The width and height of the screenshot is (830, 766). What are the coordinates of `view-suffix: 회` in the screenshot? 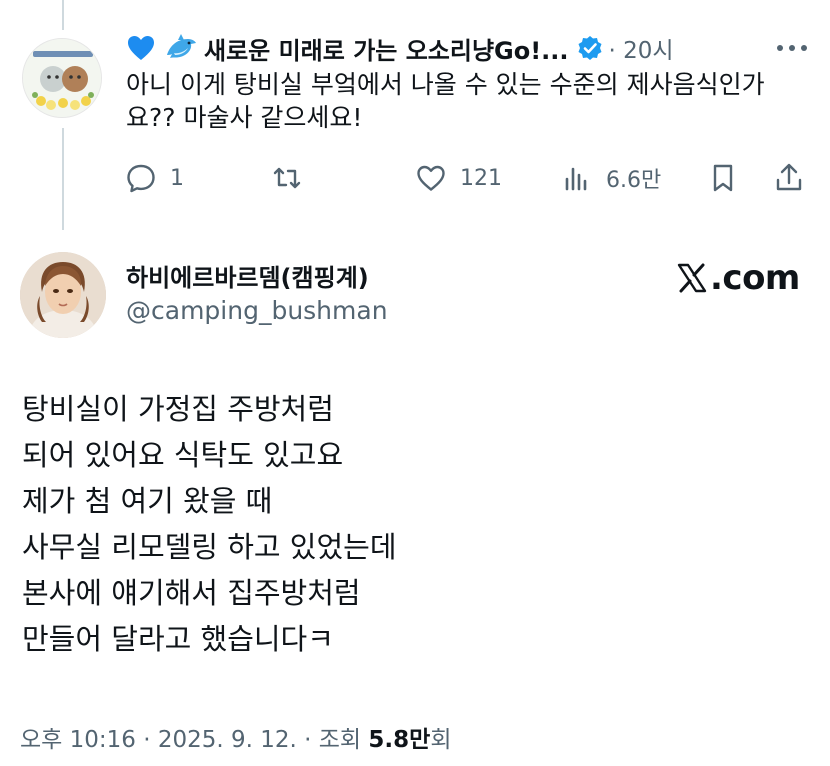 It's located at (441, 740).